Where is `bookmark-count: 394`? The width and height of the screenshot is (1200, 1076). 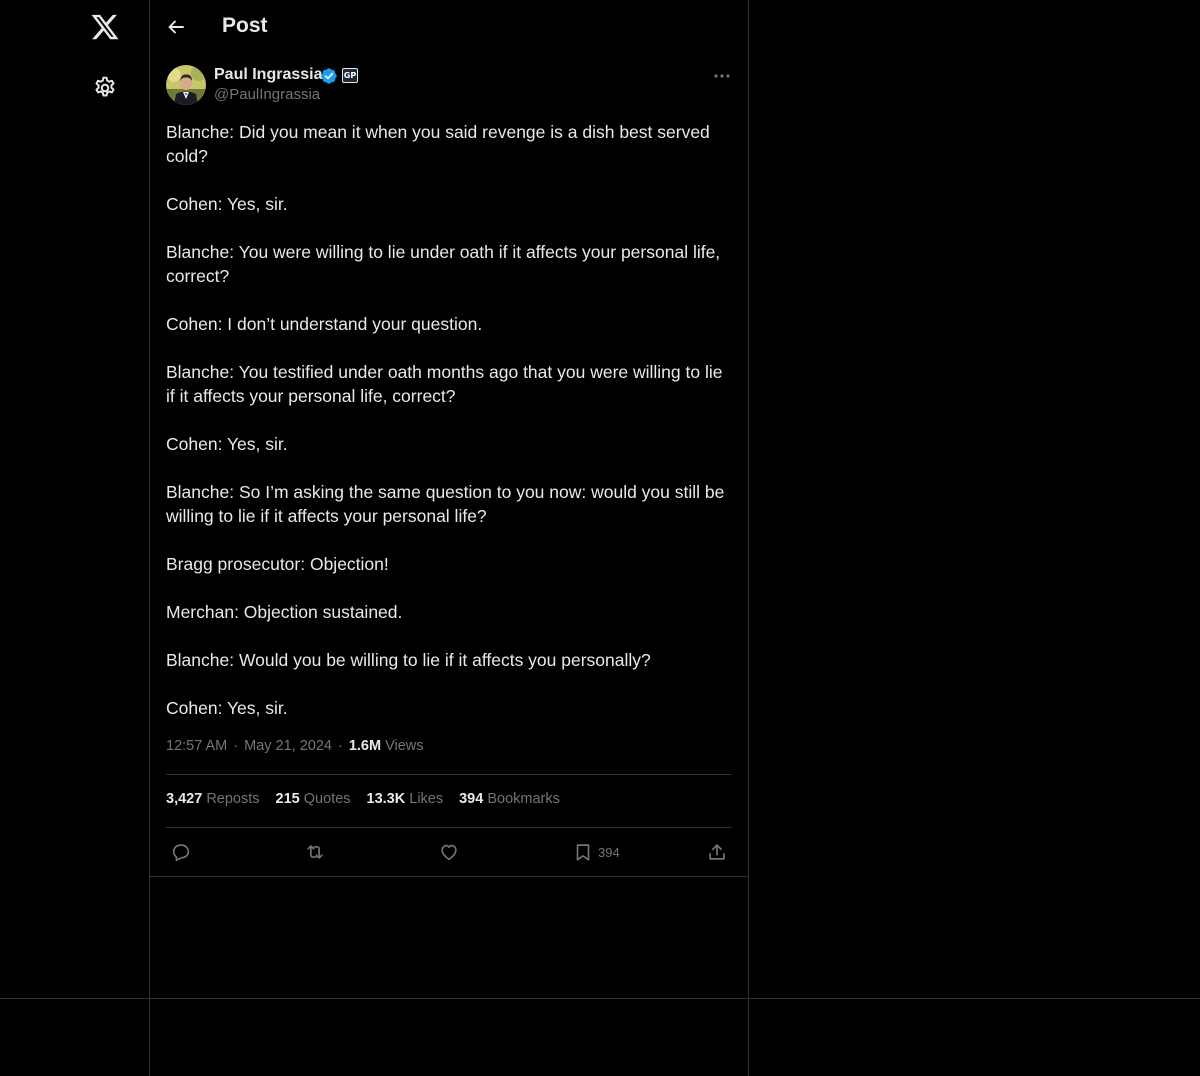
bookmark-count: 394 is located at coordinates (609, 852).